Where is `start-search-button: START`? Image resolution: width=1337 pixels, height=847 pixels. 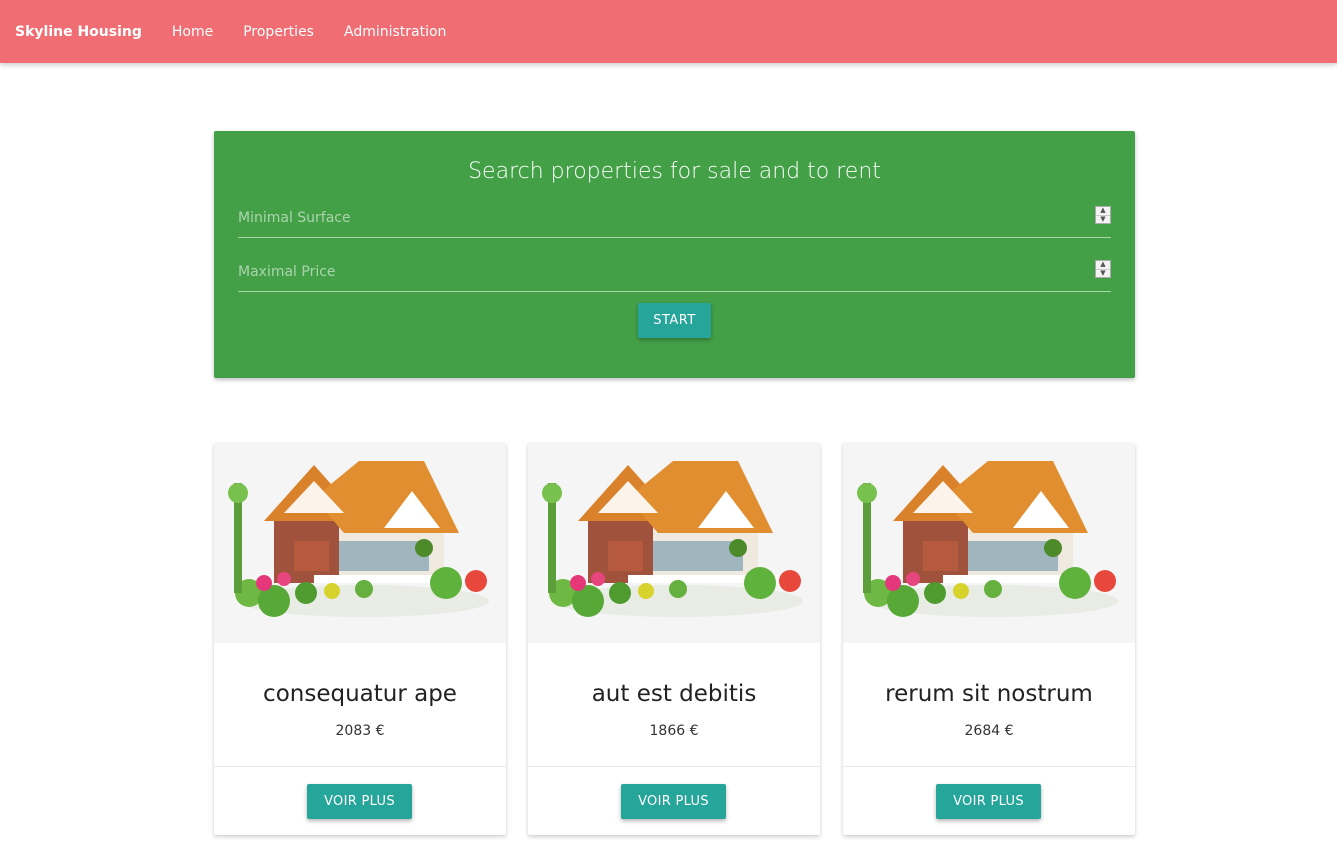
start-search-button: START is located at coordinates (674, 320).